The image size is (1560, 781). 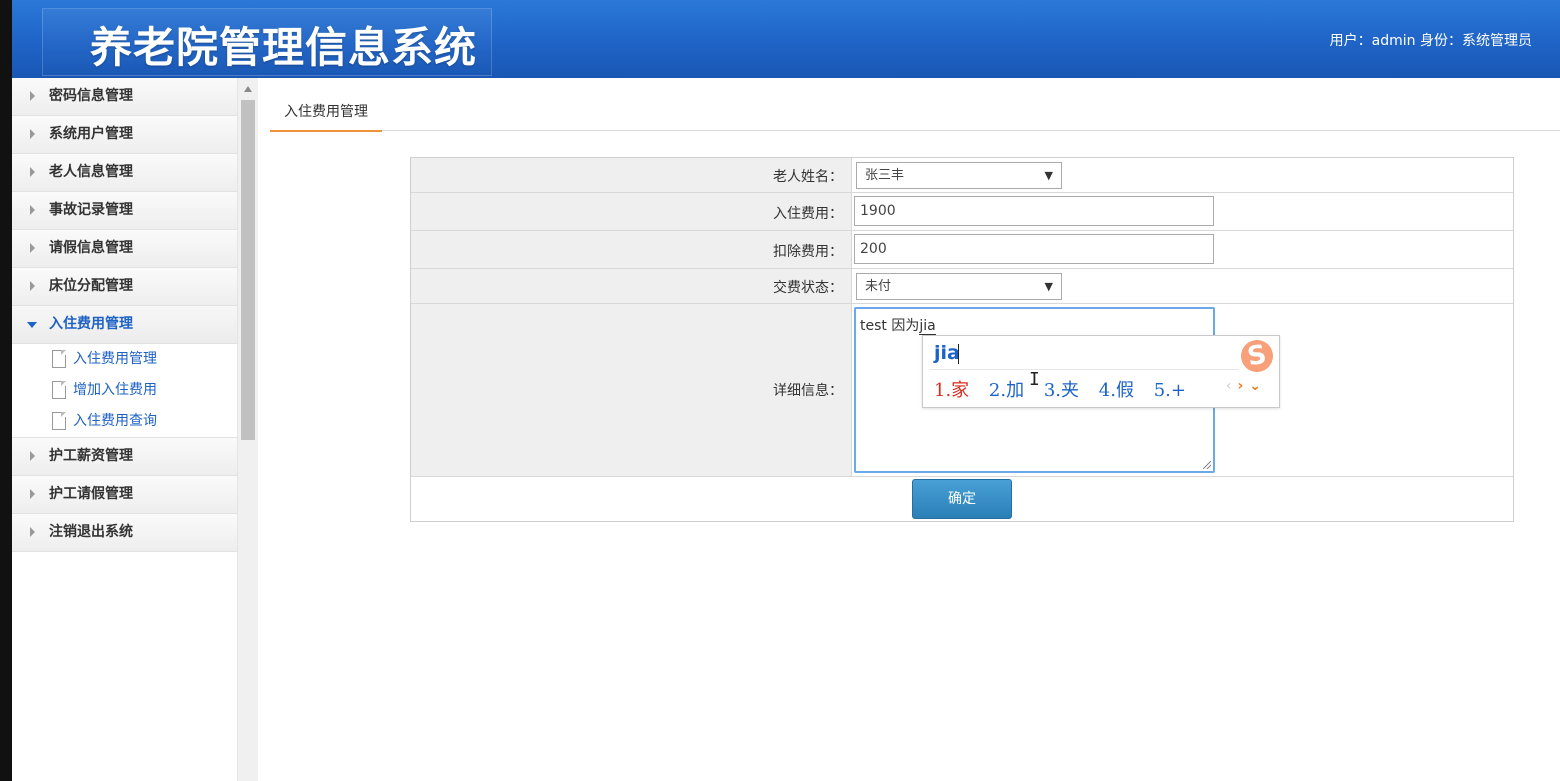 What do you see at coordinates (1116, 390) in the screenshot?
I see `ime-candidate-4: 4.假` at bounding box center [1116, 390].